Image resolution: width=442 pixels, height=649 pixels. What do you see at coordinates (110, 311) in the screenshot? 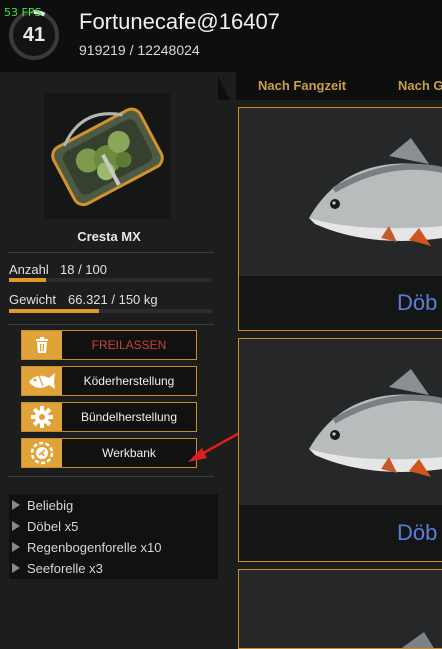
I see `weight-bar` at bounding box center [110, 311].